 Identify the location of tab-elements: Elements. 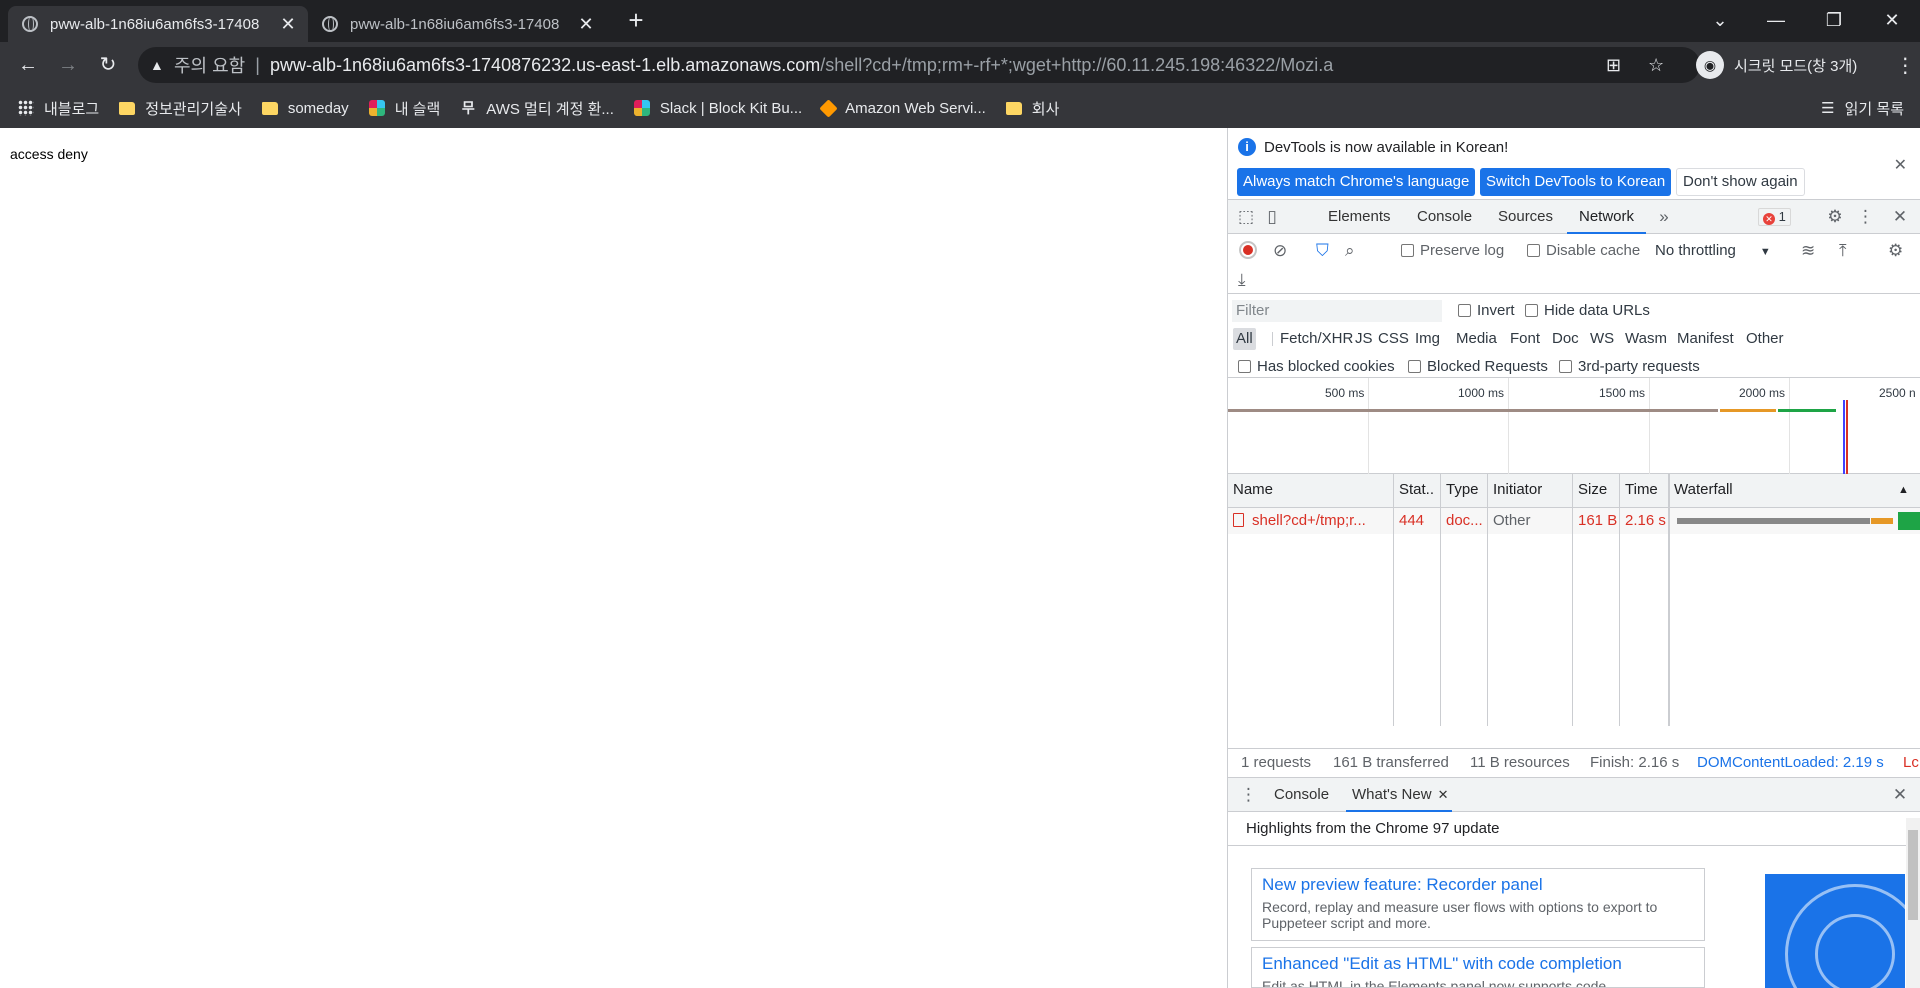
(1359, 217).